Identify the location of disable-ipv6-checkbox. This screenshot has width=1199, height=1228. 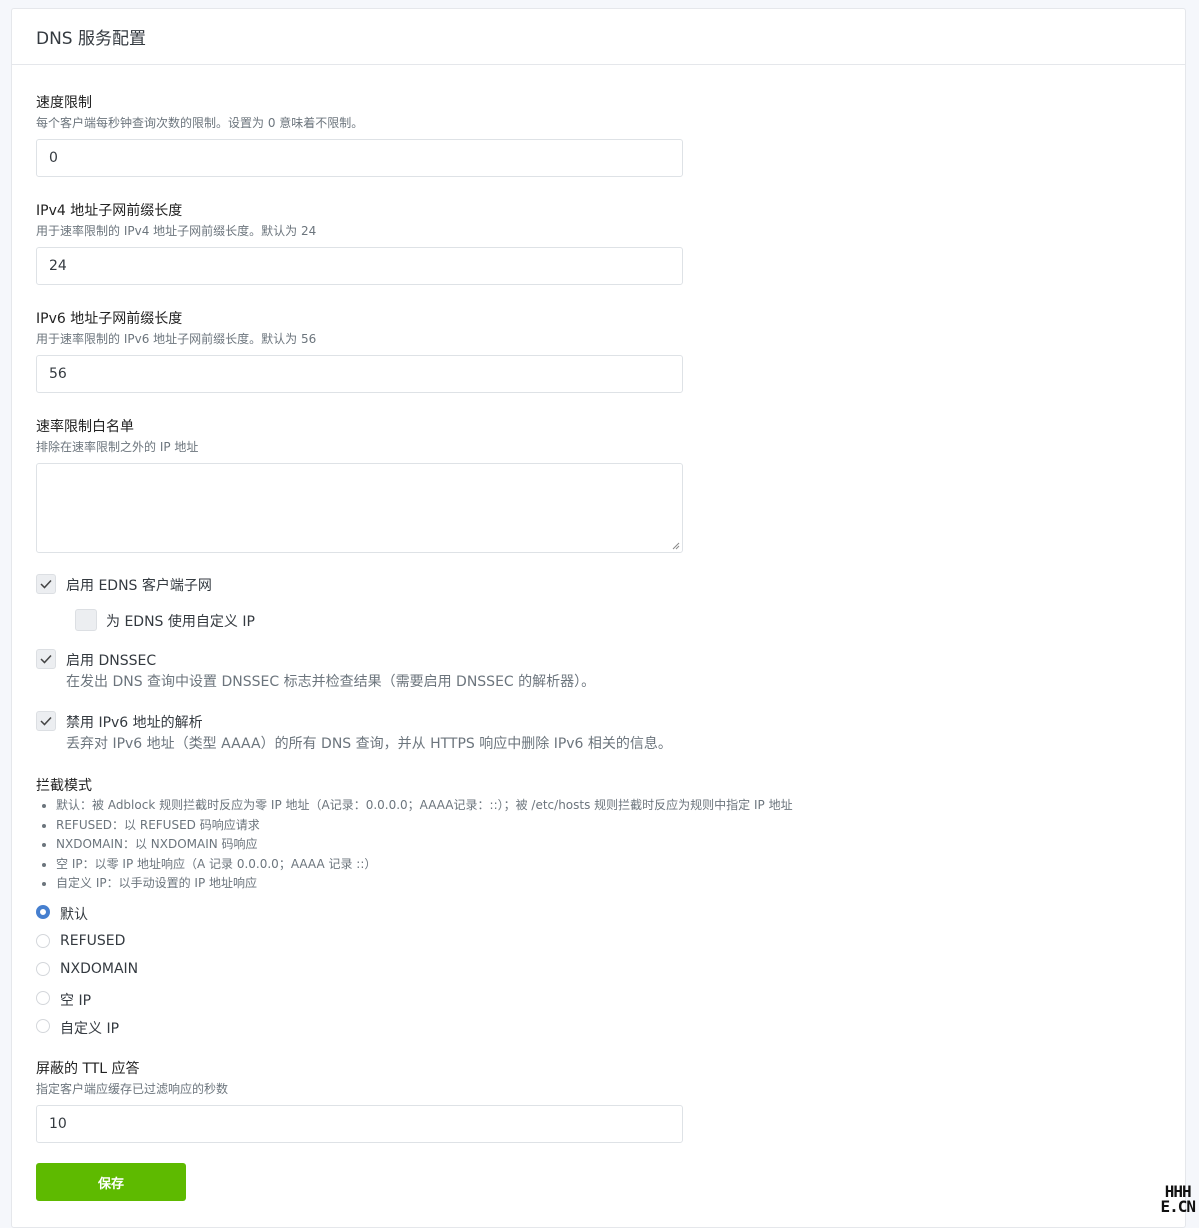
(46, 721).